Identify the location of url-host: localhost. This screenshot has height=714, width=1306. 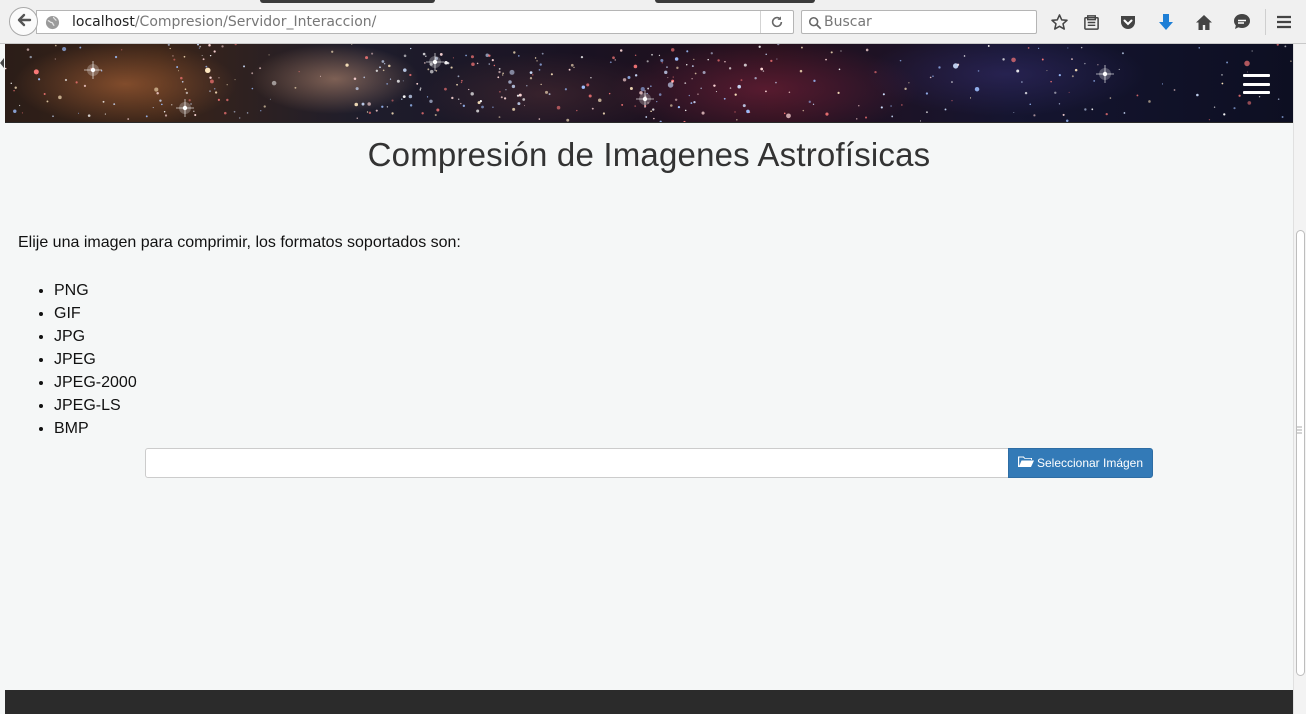
(103, 22).